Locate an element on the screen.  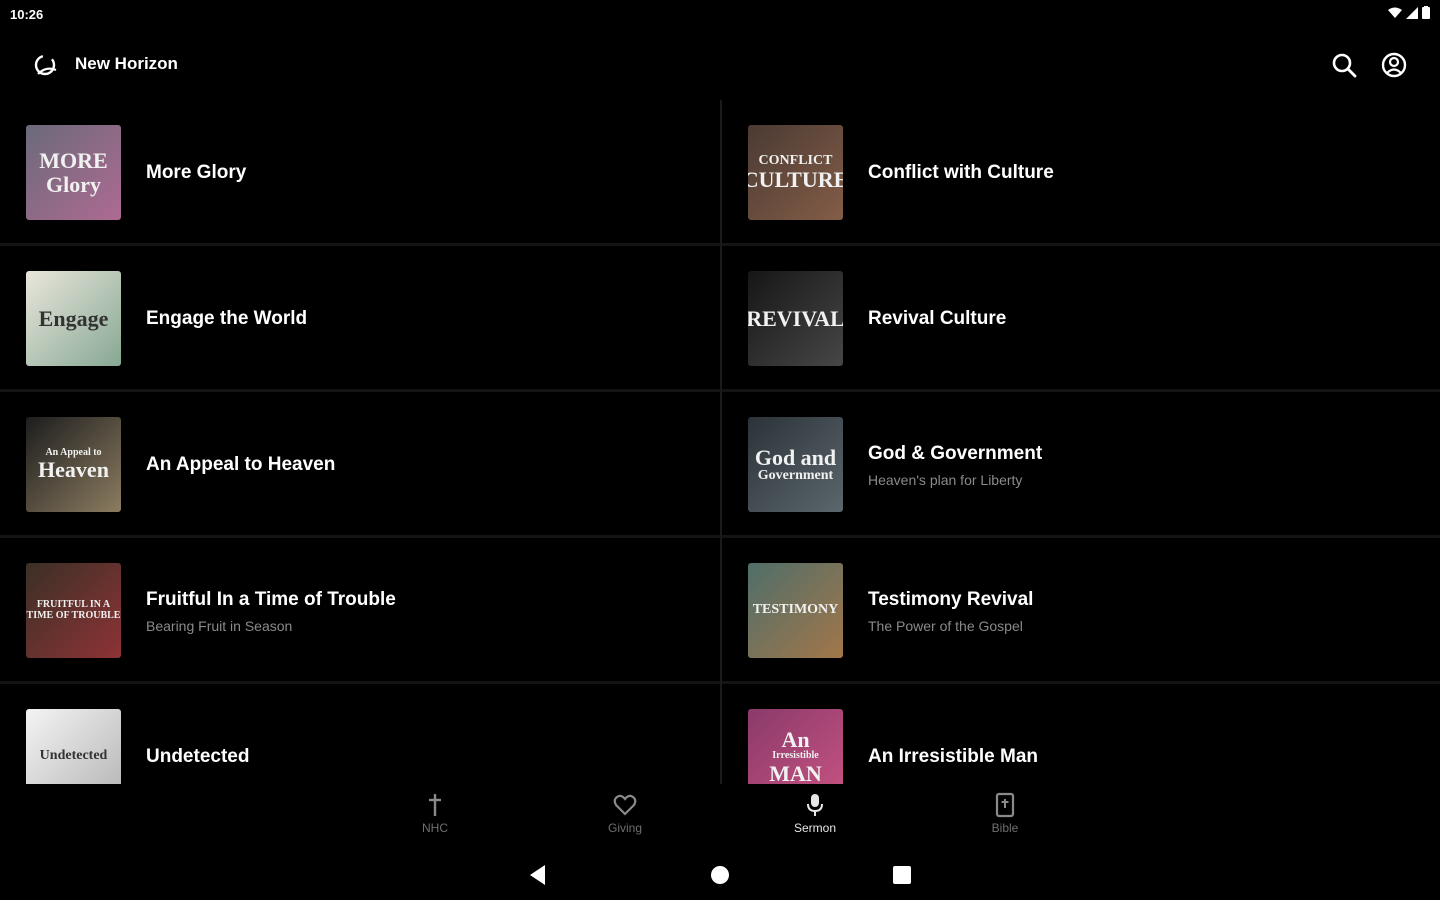
thumbnail-text-line: CONFLICT is located at coordinates (795, 160).